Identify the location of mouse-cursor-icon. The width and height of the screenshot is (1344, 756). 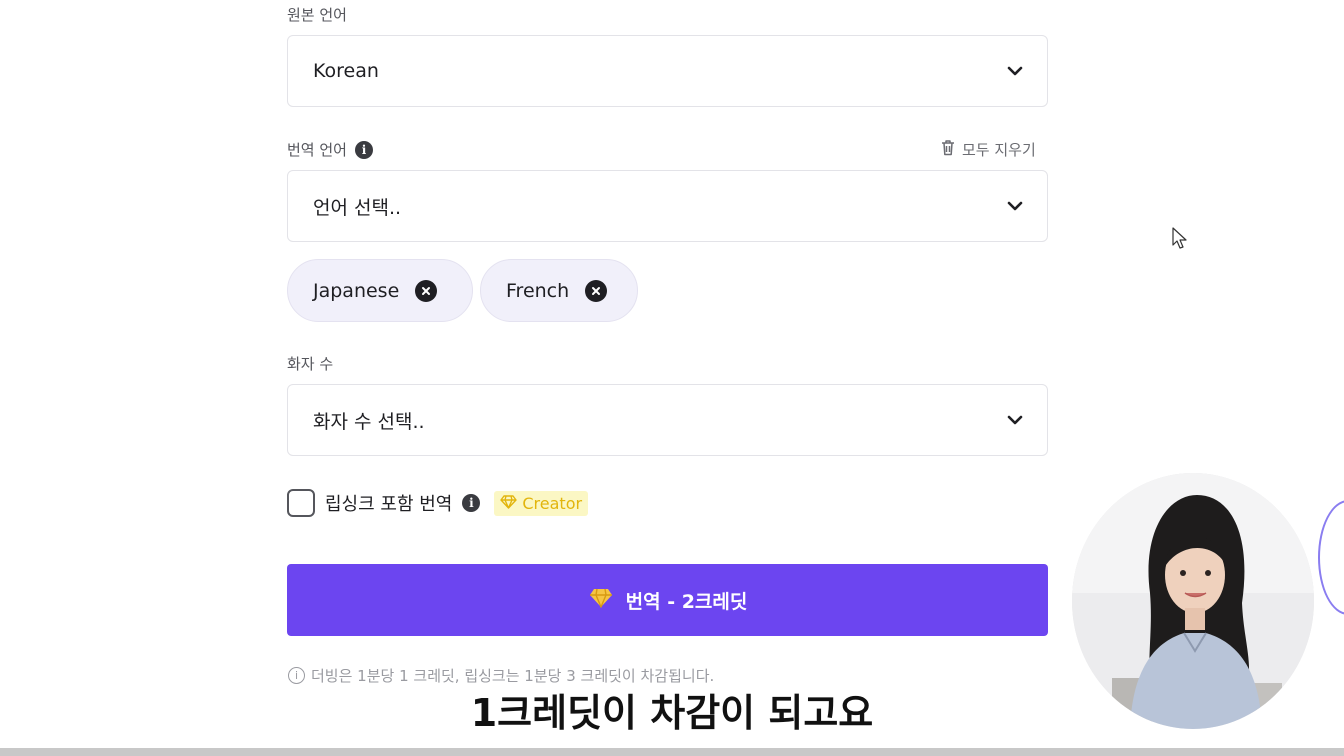
(1180, 241).